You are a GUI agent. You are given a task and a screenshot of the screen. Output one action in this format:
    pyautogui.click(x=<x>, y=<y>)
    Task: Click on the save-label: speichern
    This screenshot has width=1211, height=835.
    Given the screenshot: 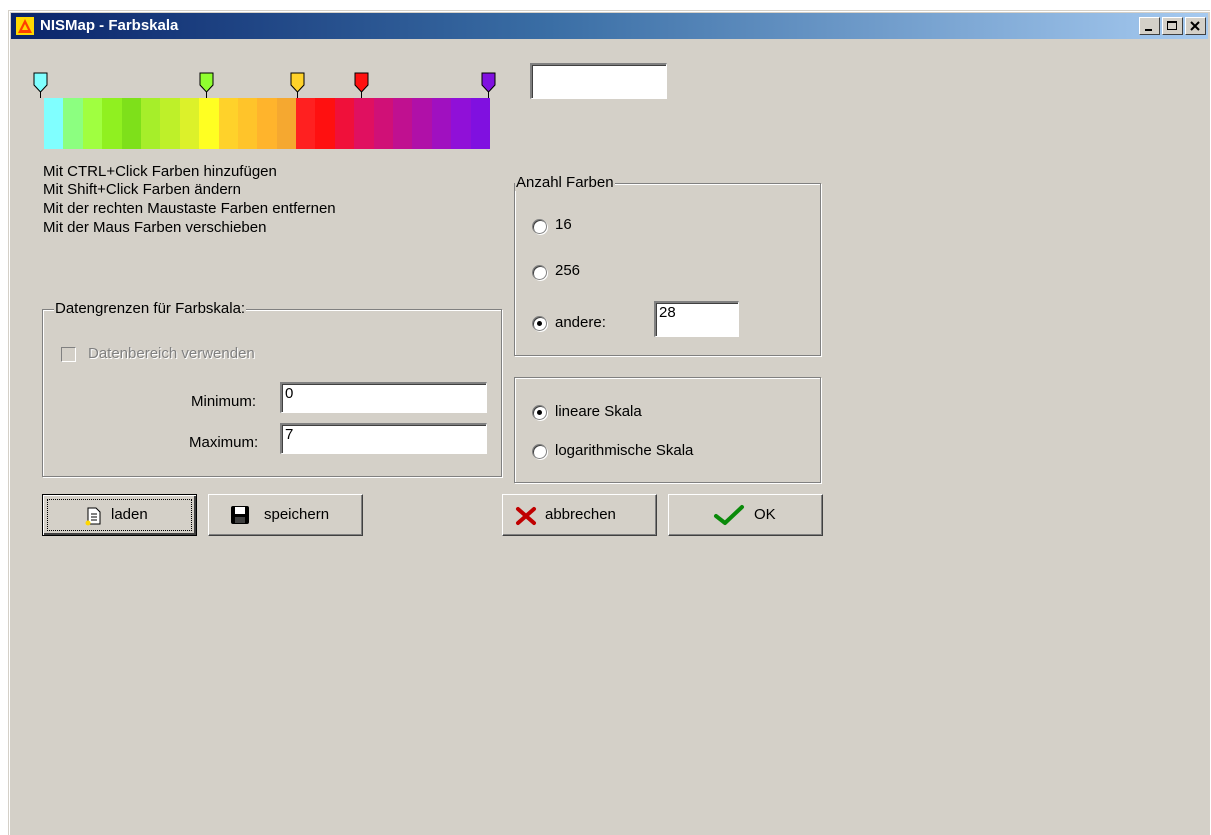 What is the action you would take?
    pyautogui.click(x=297, y=514)
    